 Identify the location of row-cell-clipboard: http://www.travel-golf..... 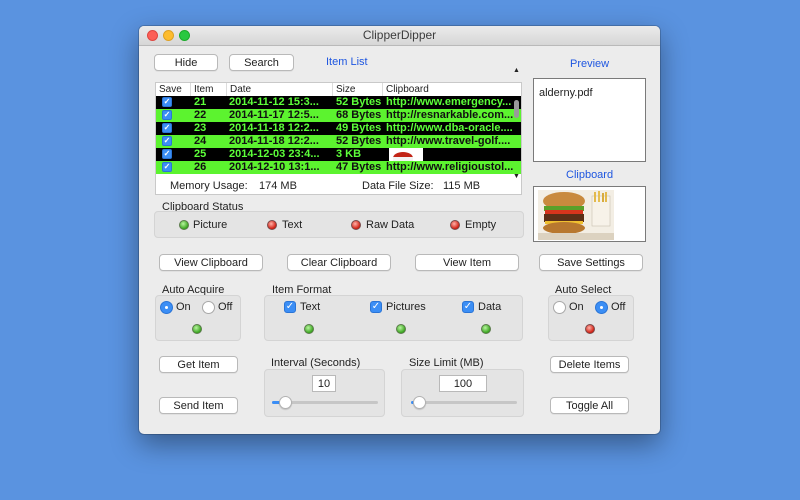
(448, 141).